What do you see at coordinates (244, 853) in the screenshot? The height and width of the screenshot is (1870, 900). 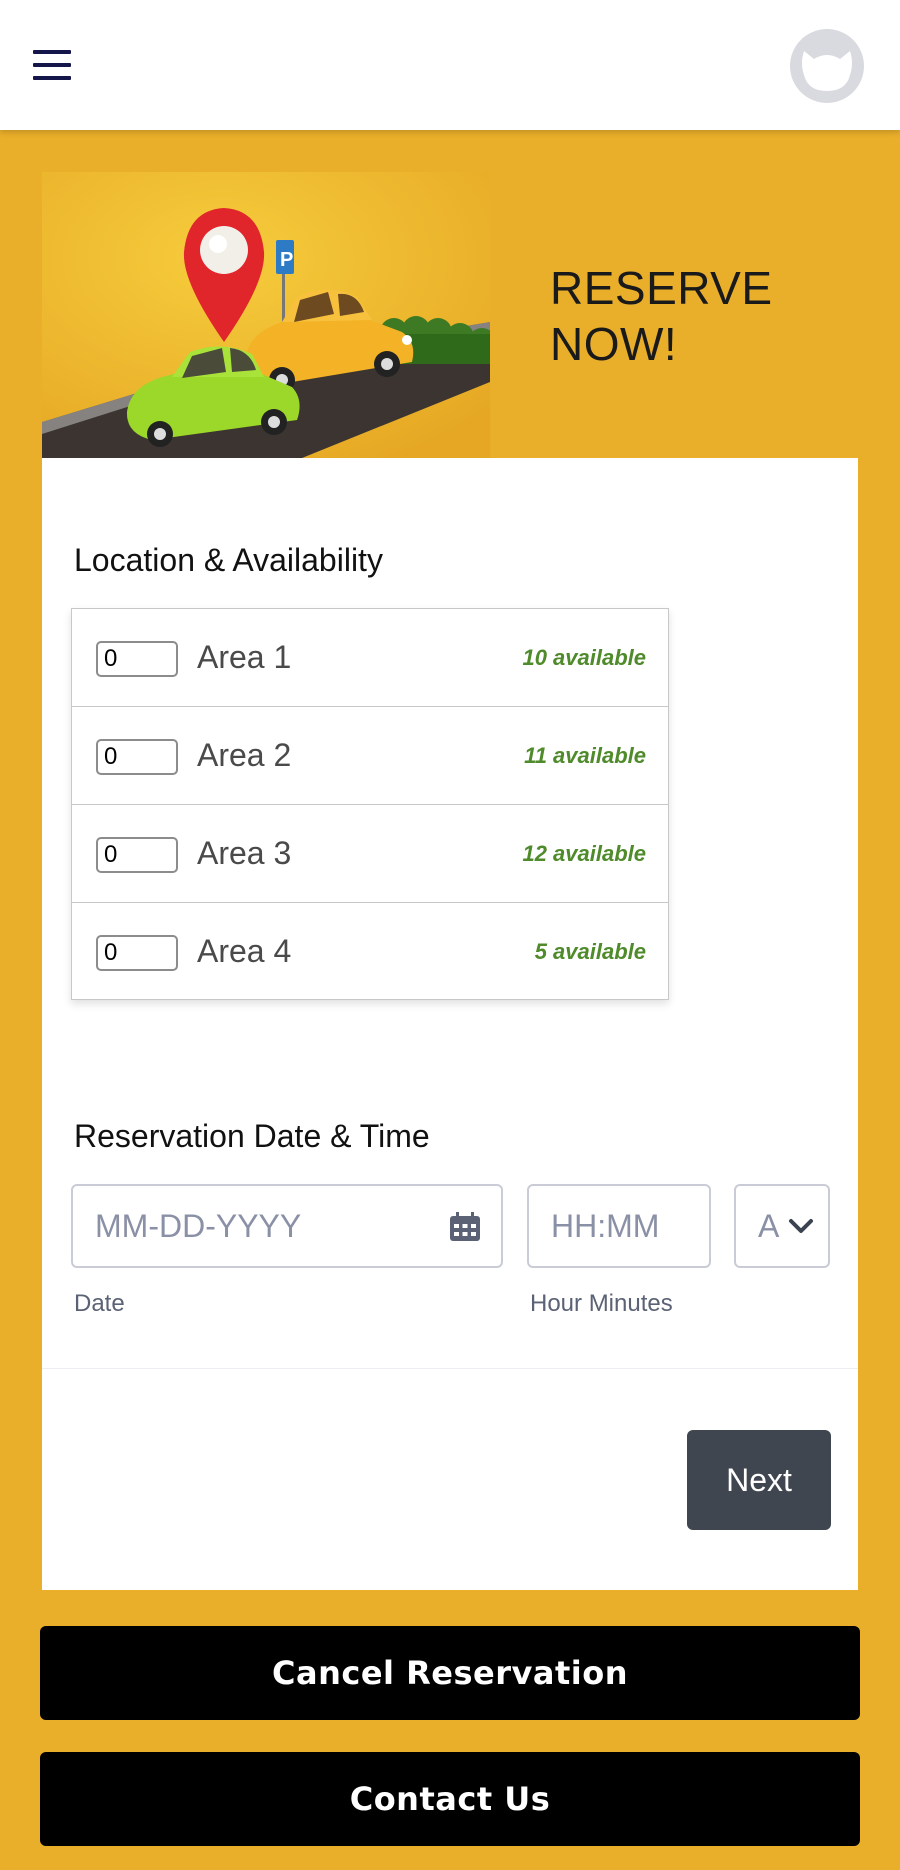 I see `area-label: Area 3` at bounding box center [244, 853].